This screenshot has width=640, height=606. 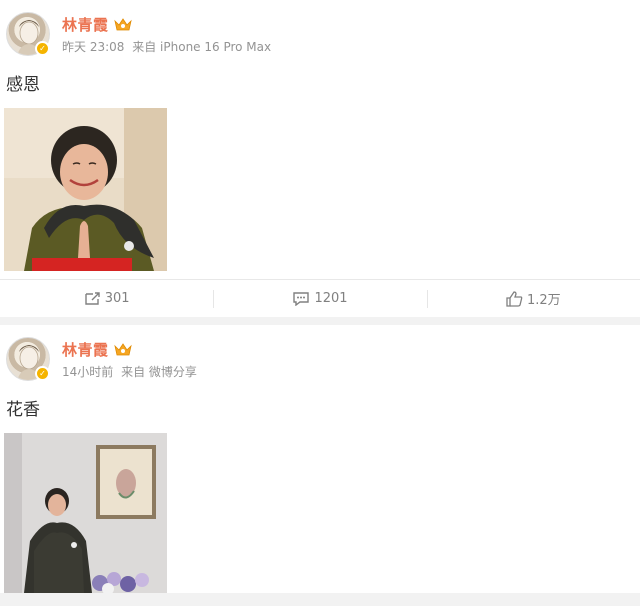 I want to click on post-source: 来自 微博分享, so click(x=159, y=372).